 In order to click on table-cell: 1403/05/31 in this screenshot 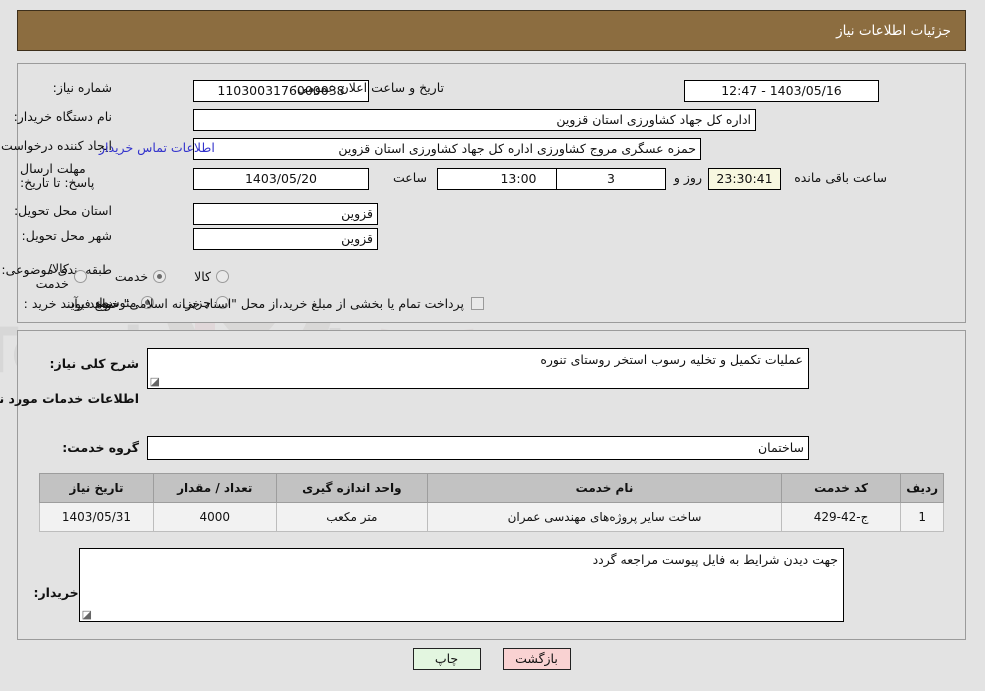, I will do `click(97, 517)`.